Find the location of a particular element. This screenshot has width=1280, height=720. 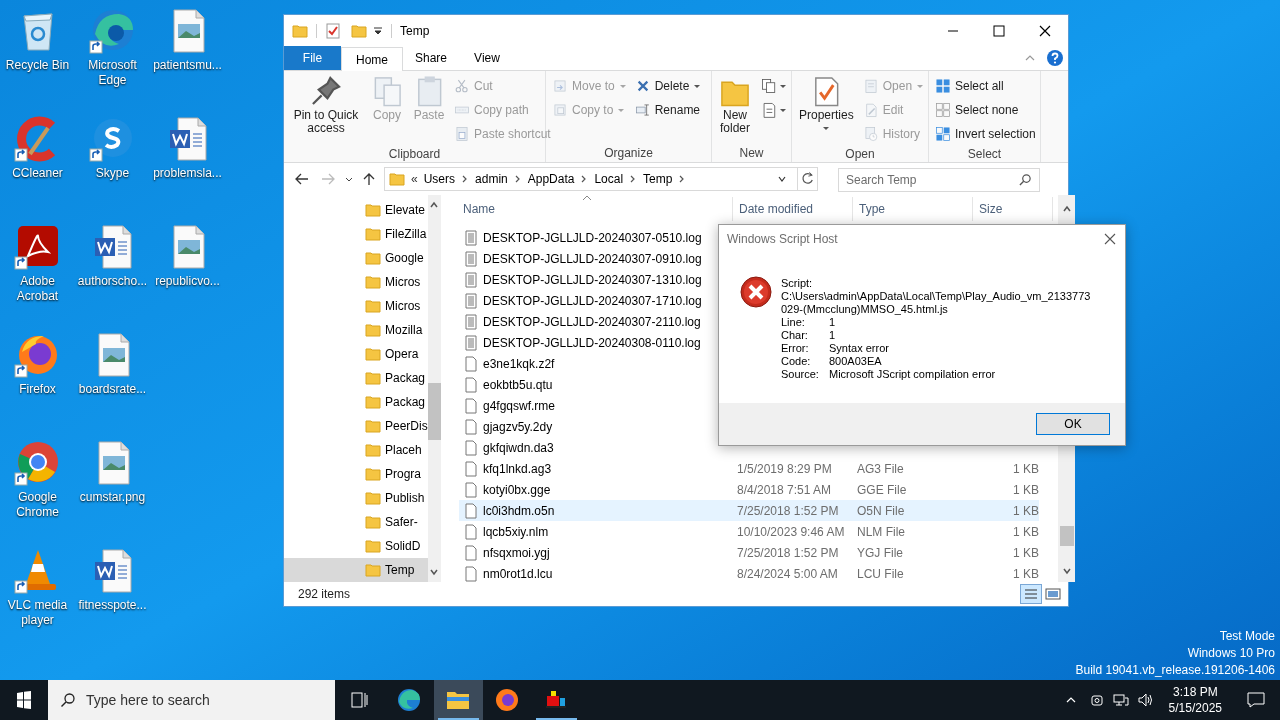

group-label: Select is located at coordinates (984, 154).